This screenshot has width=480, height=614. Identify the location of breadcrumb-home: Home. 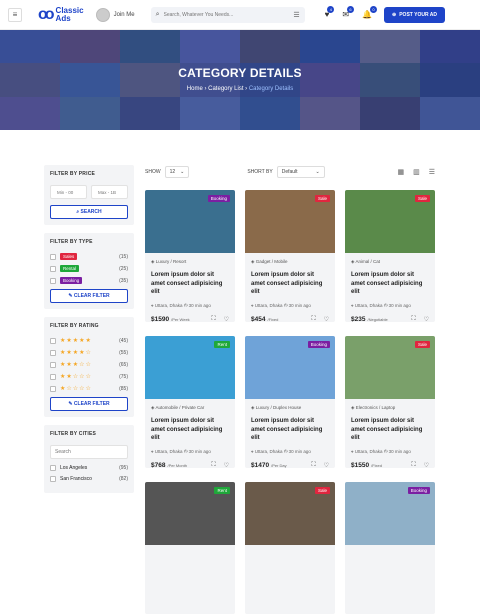
(195, 89).